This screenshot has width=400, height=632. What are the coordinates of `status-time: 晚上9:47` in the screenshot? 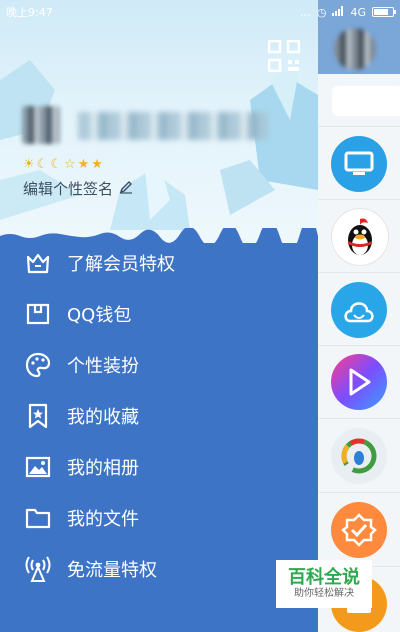 It's located at (29, 12).